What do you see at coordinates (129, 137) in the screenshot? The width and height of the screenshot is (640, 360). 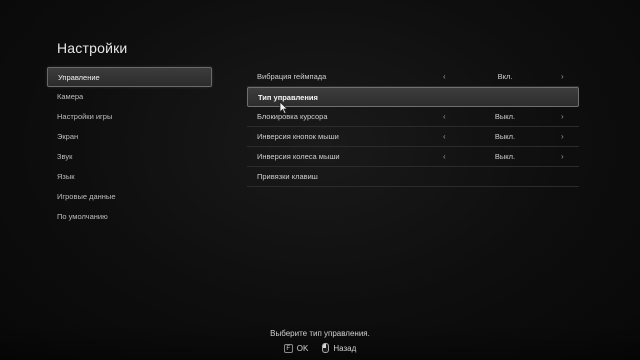 I see `sidebar-item-display: Экран` at bounding box center [129, 137].